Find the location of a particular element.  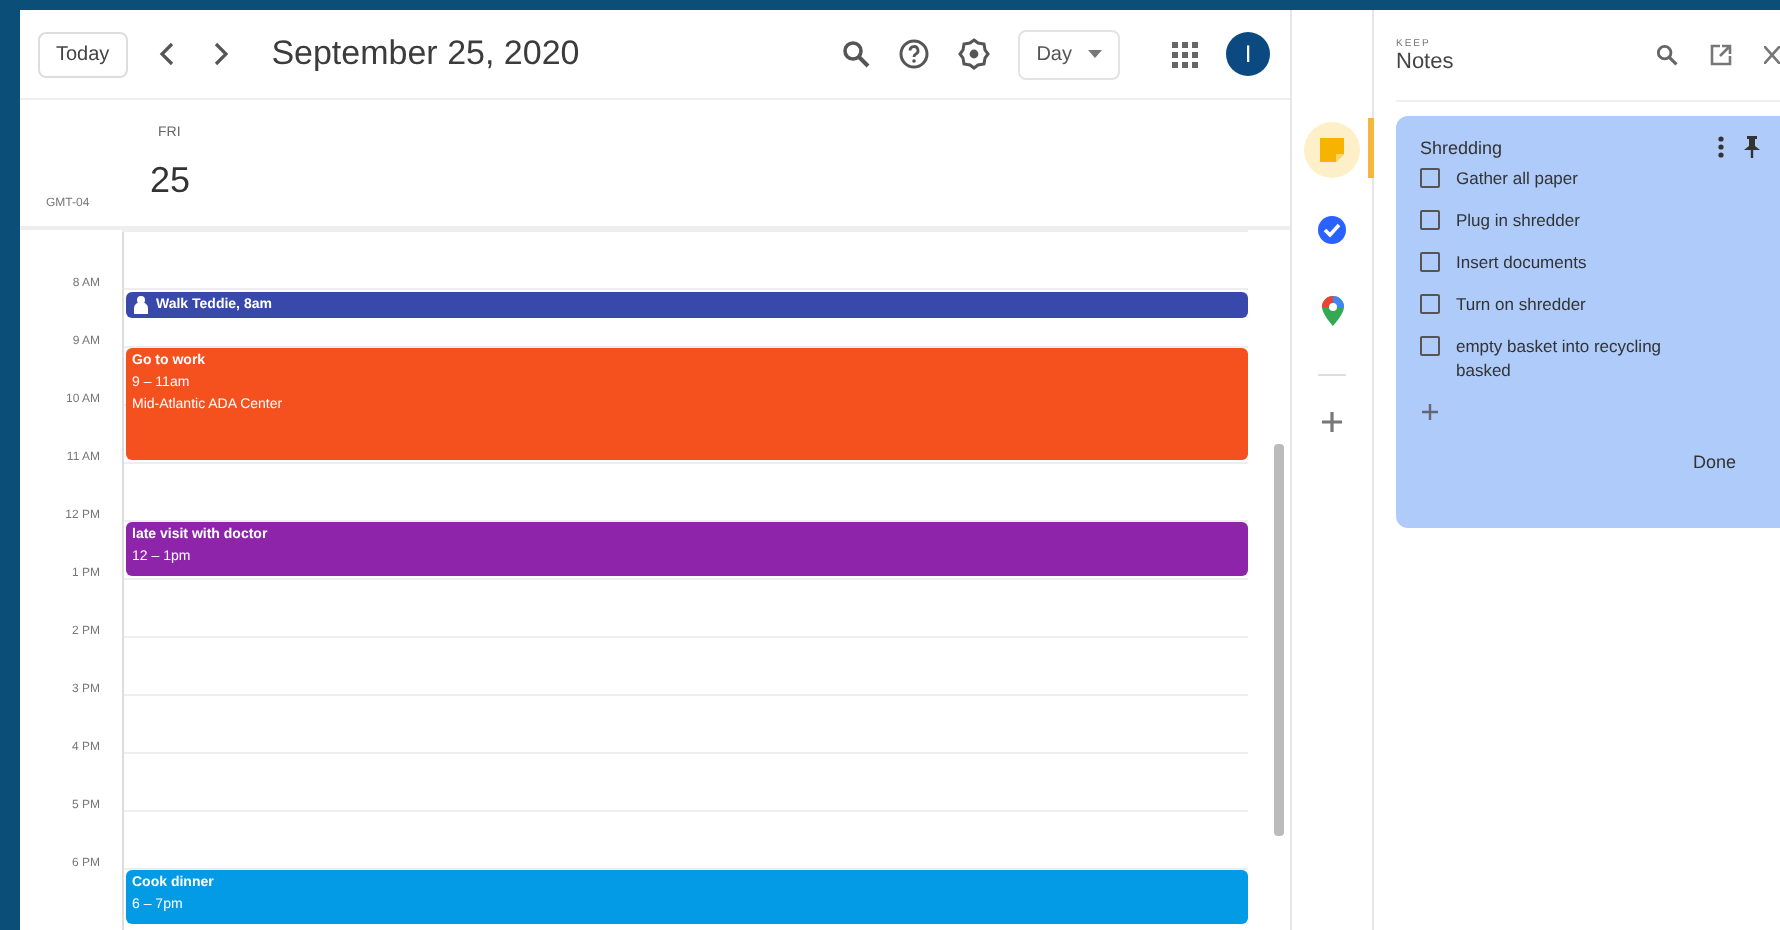

day-number: 25 is located at coordinates (170, 181).